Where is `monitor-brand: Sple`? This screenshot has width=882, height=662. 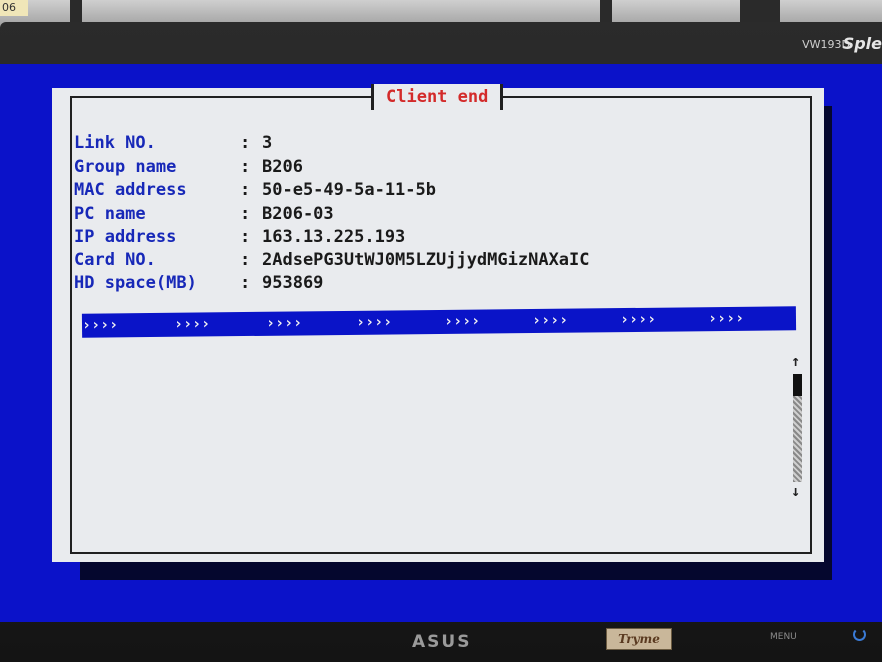 monitor-brand: Sple is located at coordinates (862, 43).